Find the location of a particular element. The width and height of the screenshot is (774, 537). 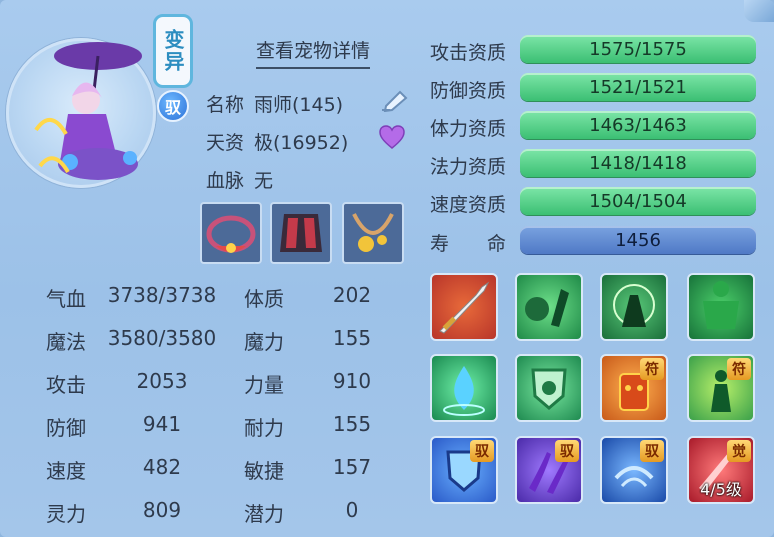

equip-slot-armor is located at coordinates (301, 233).